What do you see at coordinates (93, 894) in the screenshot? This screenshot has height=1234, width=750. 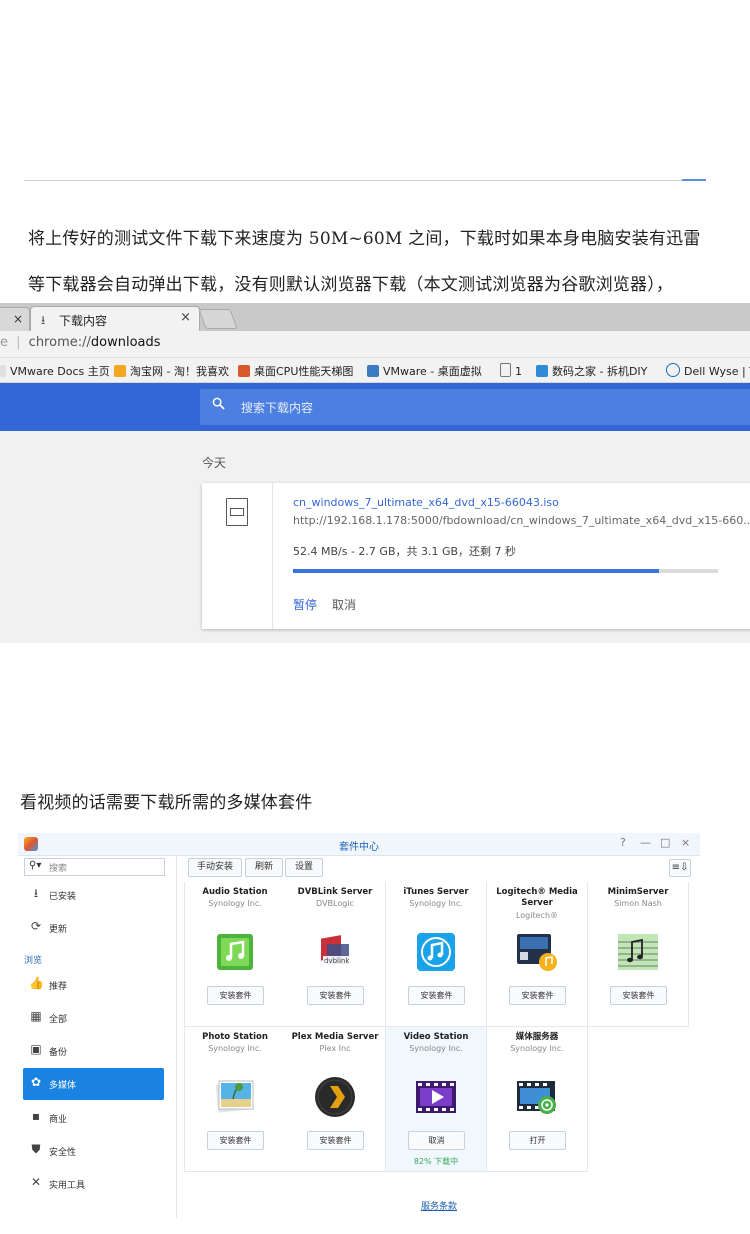 I see `sidebar-item-installed: ⭳ 已安装` at bounding box center [93, 894].